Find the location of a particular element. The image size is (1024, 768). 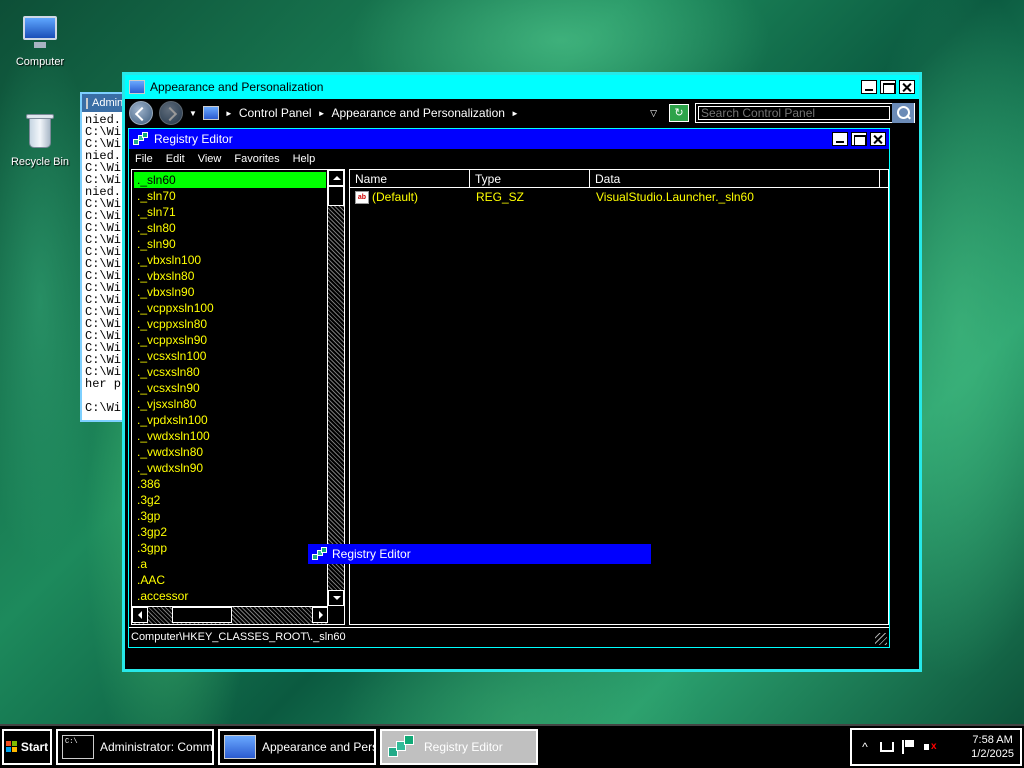

desktop-icon-computer: Computer is located at coordinates (40, 40).